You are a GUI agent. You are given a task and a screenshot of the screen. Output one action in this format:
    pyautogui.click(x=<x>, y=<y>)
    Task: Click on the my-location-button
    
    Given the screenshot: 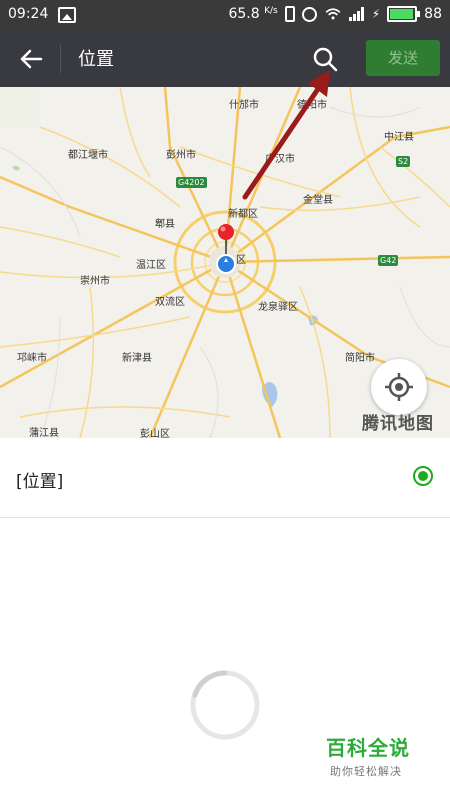 What is the action you would take?
    pyautogui.click(x=399, y=387)
    